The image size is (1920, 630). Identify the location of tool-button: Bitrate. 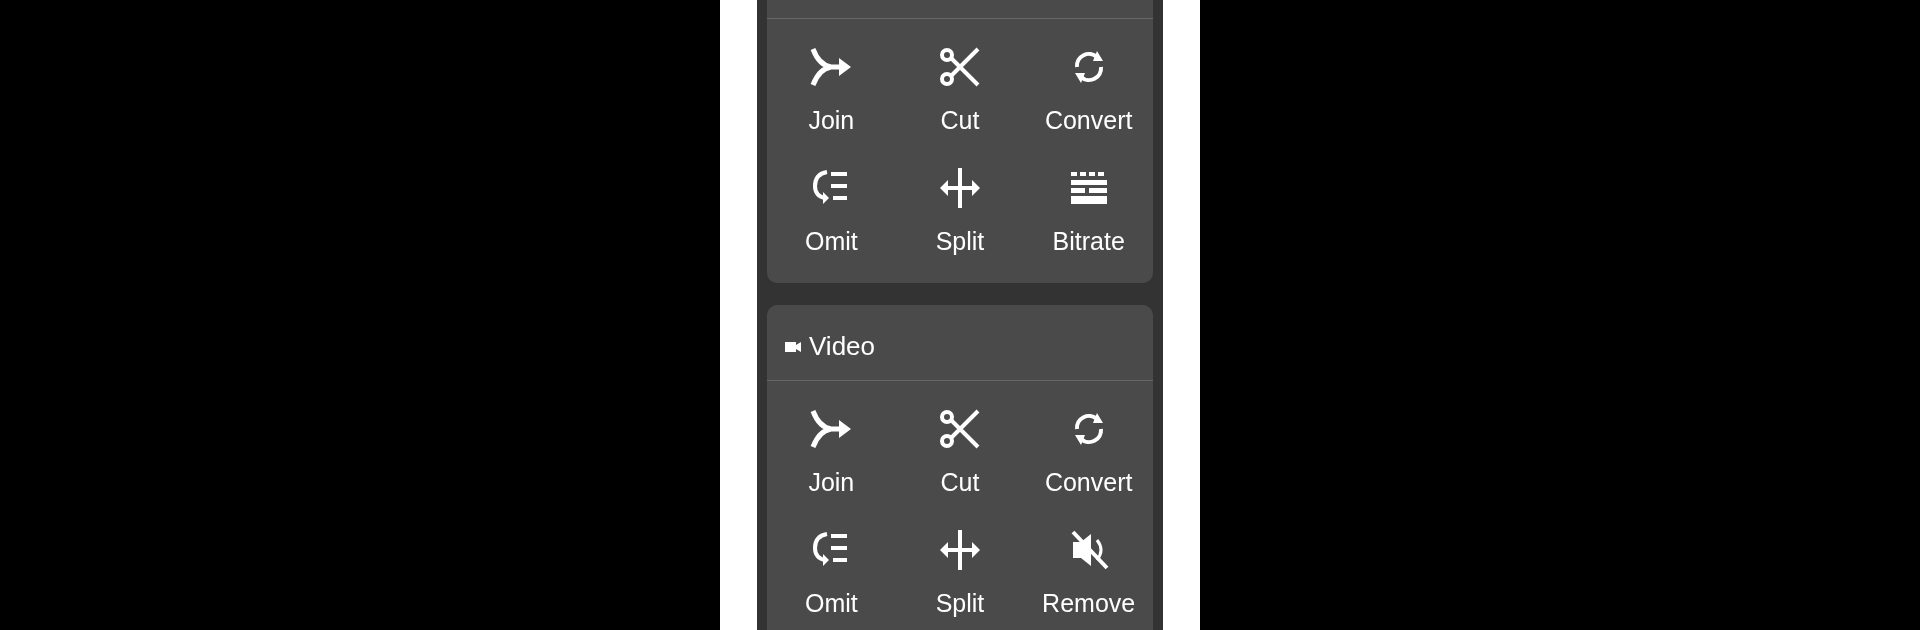
(1088, 200).